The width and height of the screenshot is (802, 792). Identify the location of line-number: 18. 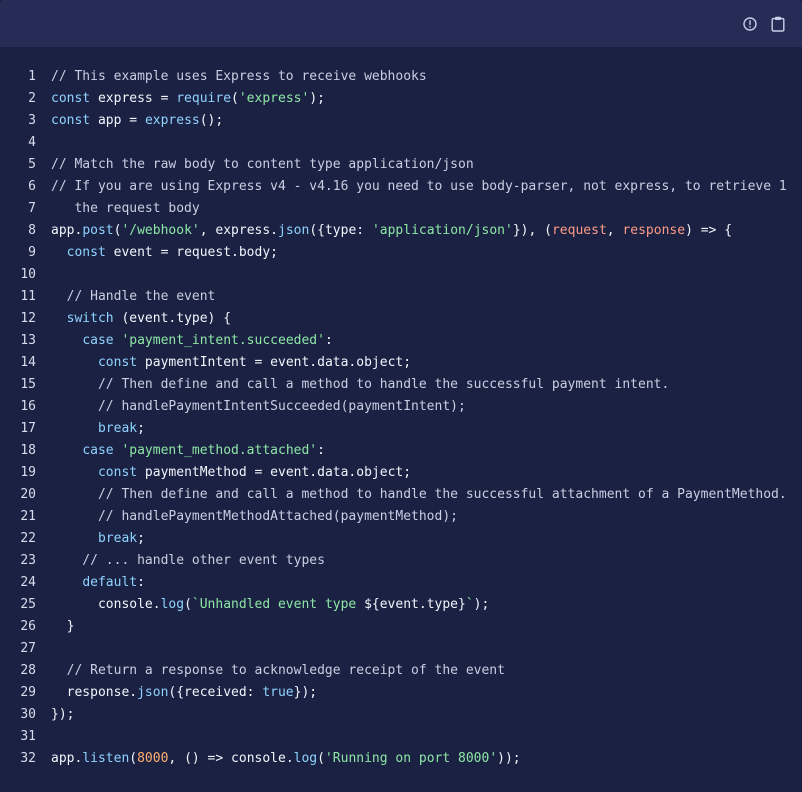
(28, 450).